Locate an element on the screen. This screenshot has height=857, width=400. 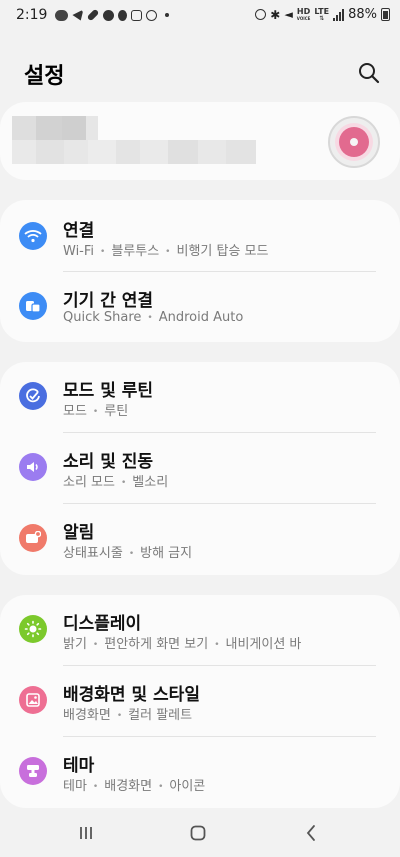
item-subtitle: 모드 • 루틴 is located at coordinates (96, 411).